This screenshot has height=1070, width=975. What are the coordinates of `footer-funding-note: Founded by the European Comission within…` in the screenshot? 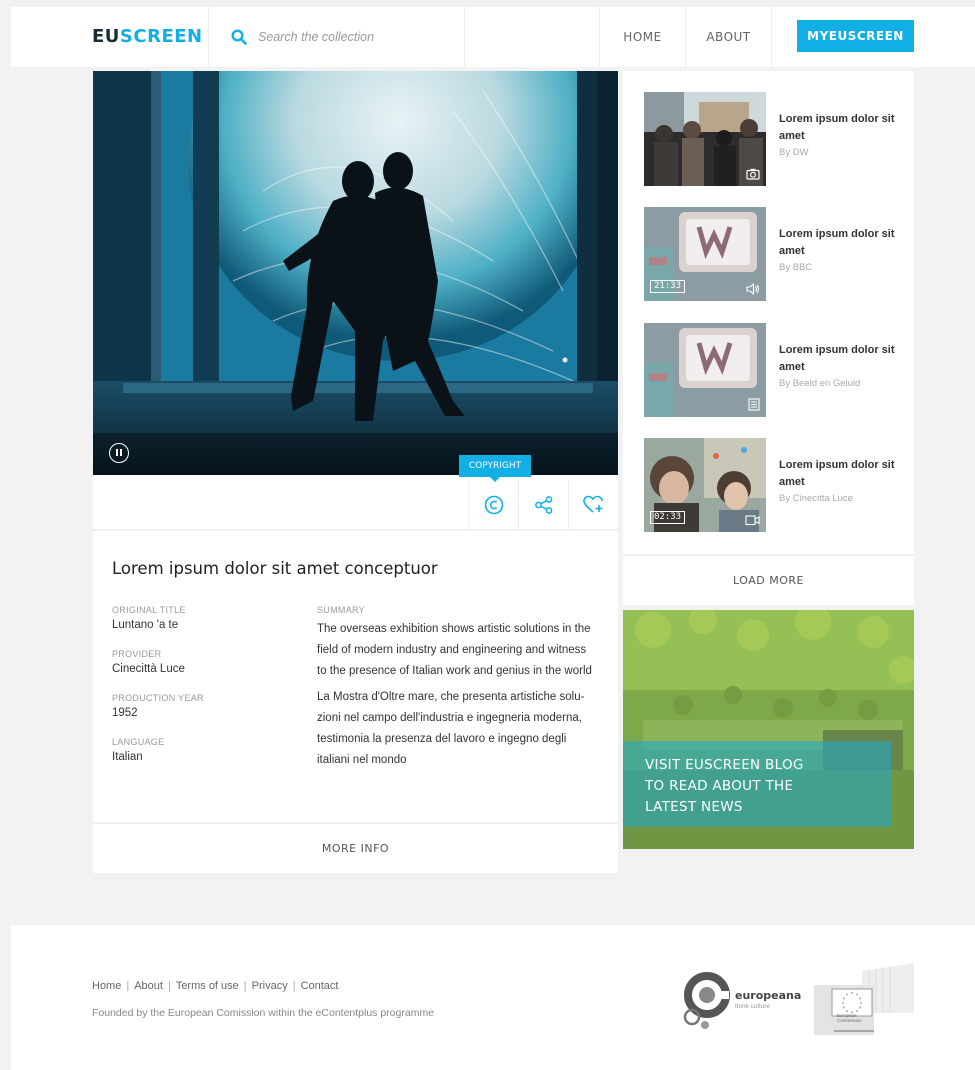 It's located at (263, 1013).